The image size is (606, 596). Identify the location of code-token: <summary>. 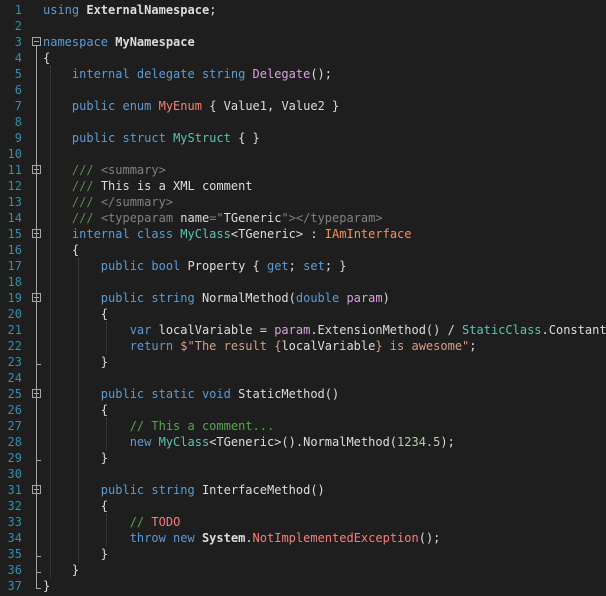
(133, 170).